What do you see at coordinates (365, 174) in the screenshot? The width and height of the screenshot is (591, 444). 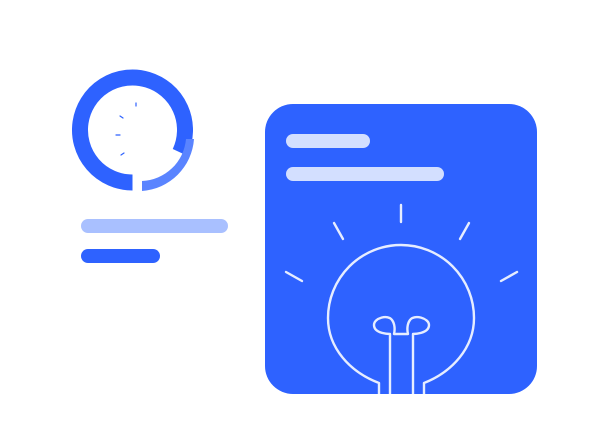 I see `card-placeholder-line-long` at bounding box center [365, 174].